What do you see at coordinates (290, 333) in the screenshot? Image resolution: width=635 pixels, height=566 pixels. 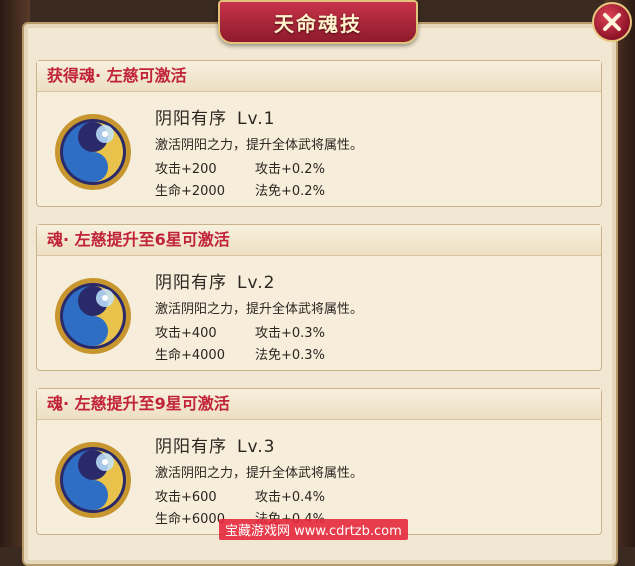 I see `stat-attack-pct: 攻击+0.3%` at bounding box center [290, 333].